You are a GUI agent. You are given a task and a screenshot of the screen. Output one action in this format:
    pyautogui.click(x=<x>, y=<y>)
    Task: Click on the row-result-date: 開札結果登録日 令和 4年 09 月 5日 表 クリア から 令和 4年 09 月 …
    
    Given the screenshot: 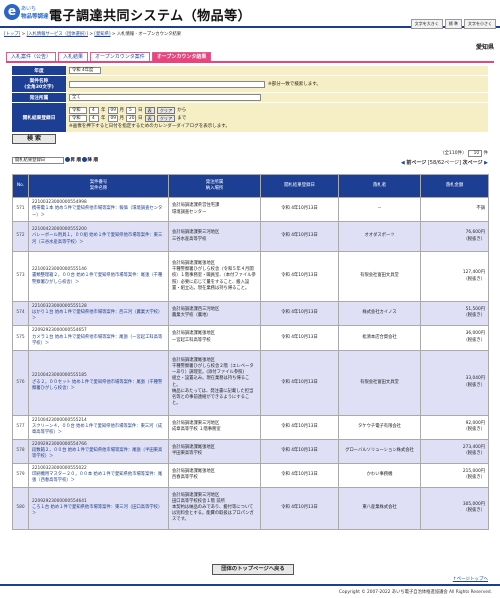 What is the action you would take?
    pyautogui.click(x=250, y=118)
    